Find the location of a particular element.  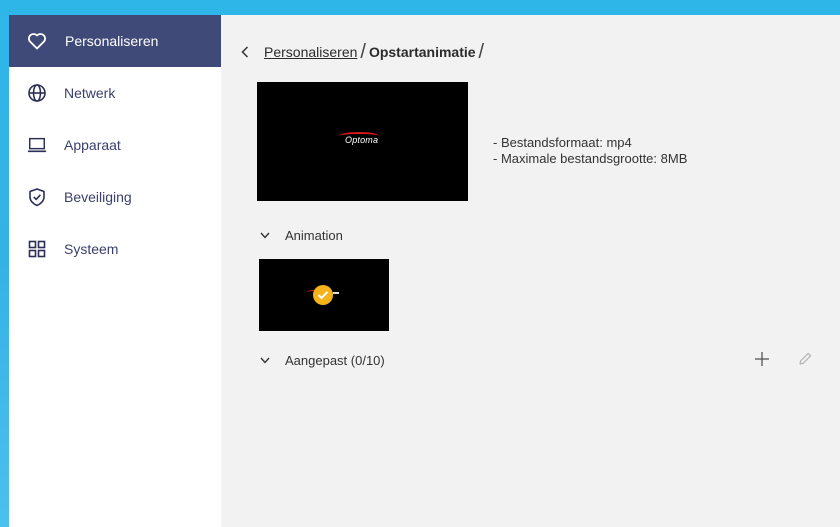

heart-icon is located at coordinates (37, 41).